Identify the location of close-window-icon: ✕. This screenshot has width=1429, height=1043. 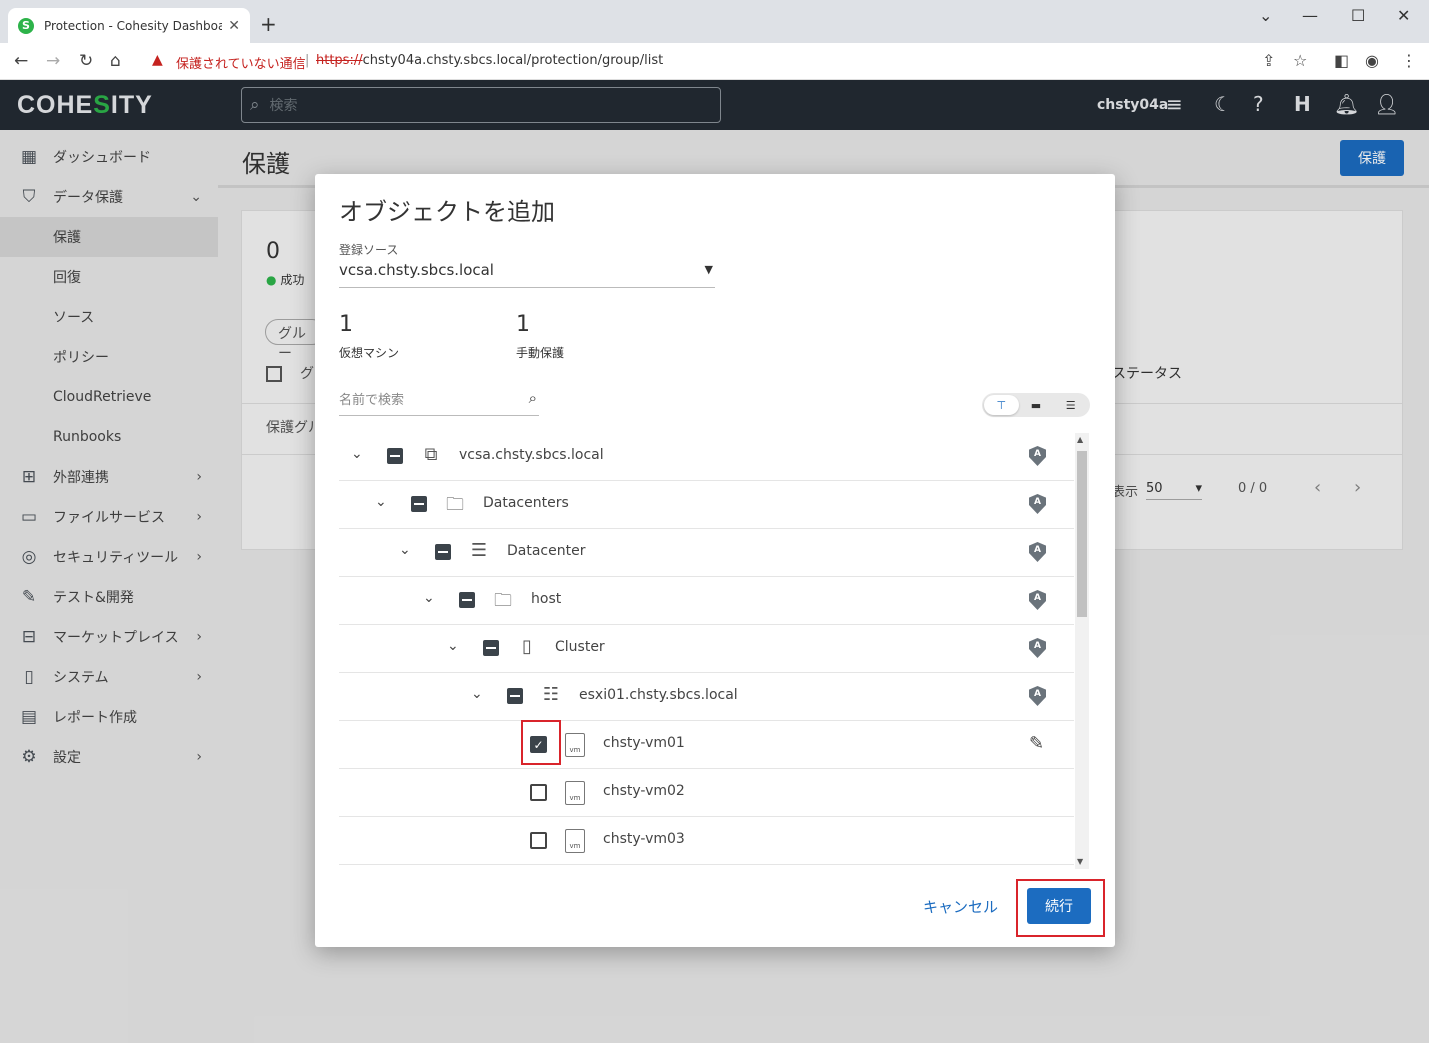
(1403, 15).